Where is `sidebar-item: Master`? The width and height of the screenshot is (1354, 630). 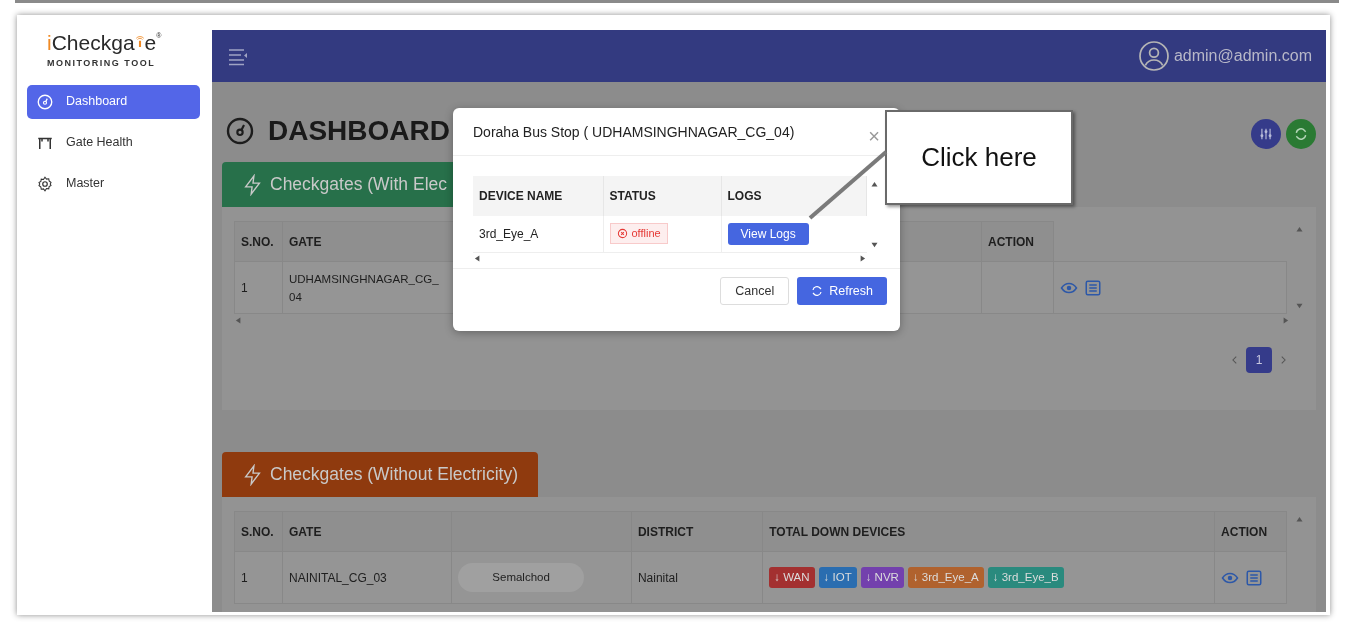 sidebar-item: Master is located at coordinates (113, 183).